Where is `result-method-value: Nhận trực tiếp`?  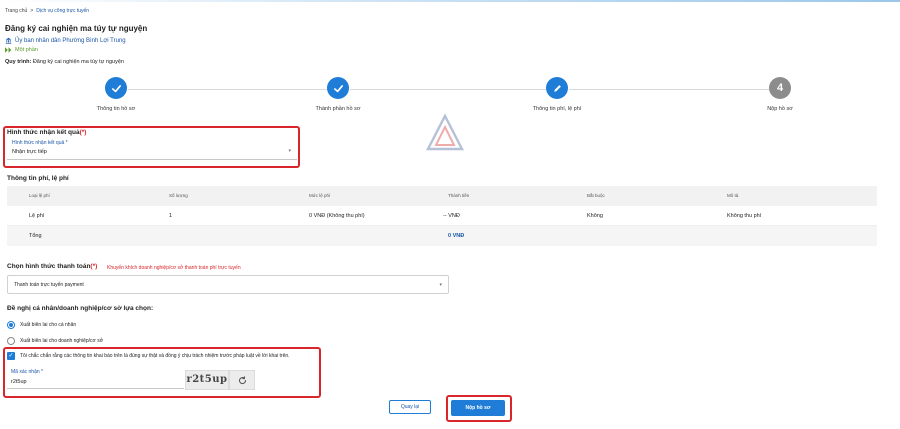 result-method-value: Nhận trực tiếp is located at coordinates (29, 152).